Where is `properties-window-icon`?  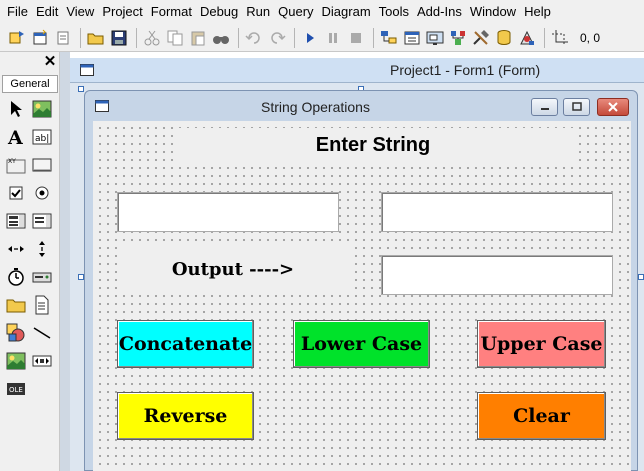
properties-window-icon is located at coordinates (412, 38).